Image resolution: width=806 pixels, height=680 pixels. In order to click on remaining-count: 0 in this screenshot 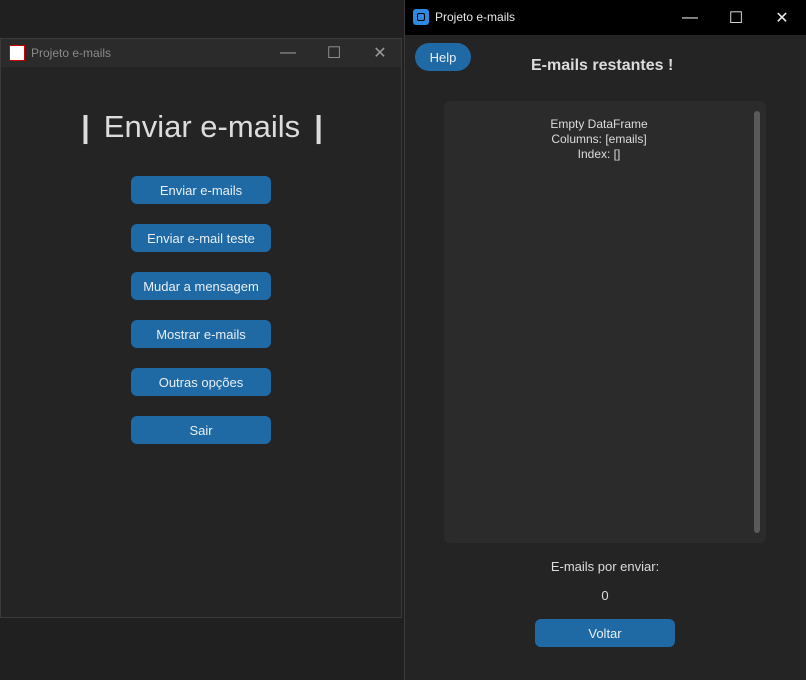, I will do `click(605, 595)`.